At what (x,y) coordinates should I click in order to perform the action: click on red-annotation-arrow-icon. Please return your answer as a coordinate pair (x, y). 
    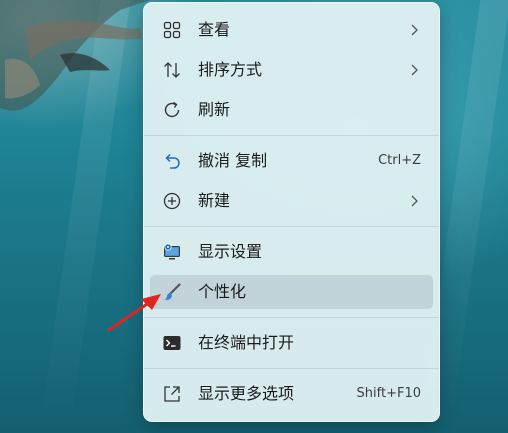
    Looking at the image, I should click on (134, 313).